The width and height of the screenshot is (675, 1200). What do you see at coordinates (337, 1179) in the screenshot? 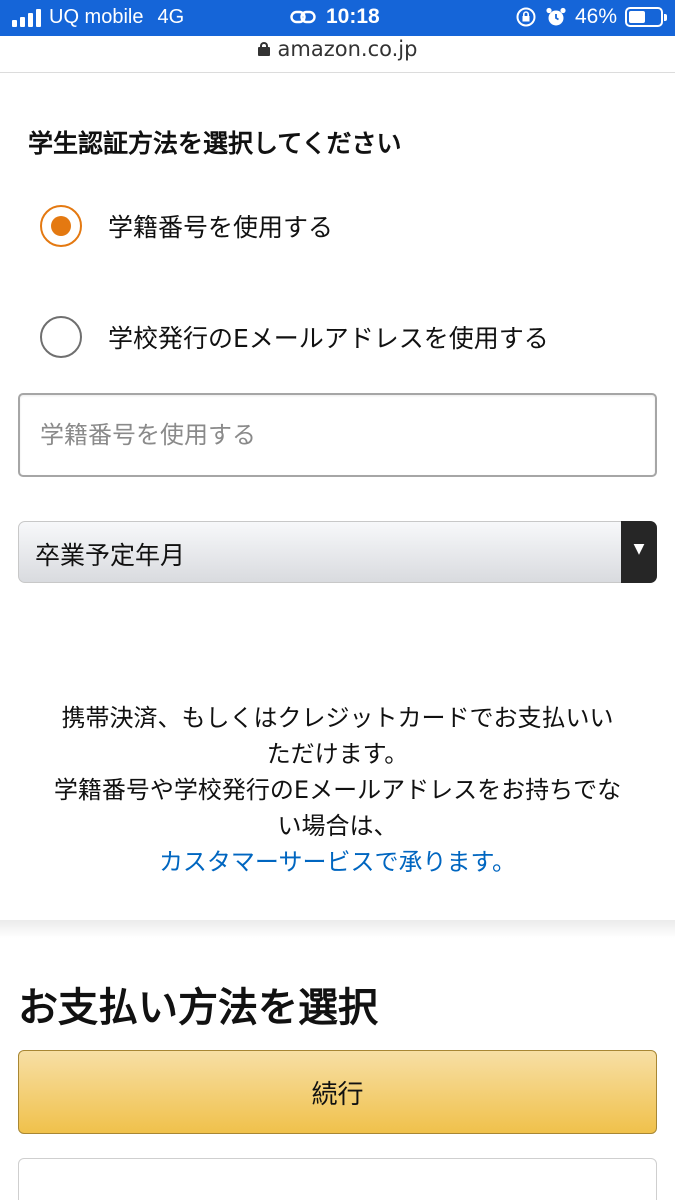
I see `payment-option-card` at bounding box center [337, 1179].